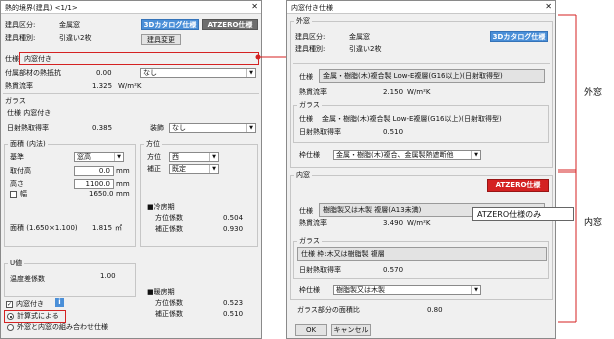 The height and width of the screenshot is (339, 614). Describe the element at coordinates (313, 223) in the screenshot. I see `inner-heat-label: 熱貫流率` at that location.